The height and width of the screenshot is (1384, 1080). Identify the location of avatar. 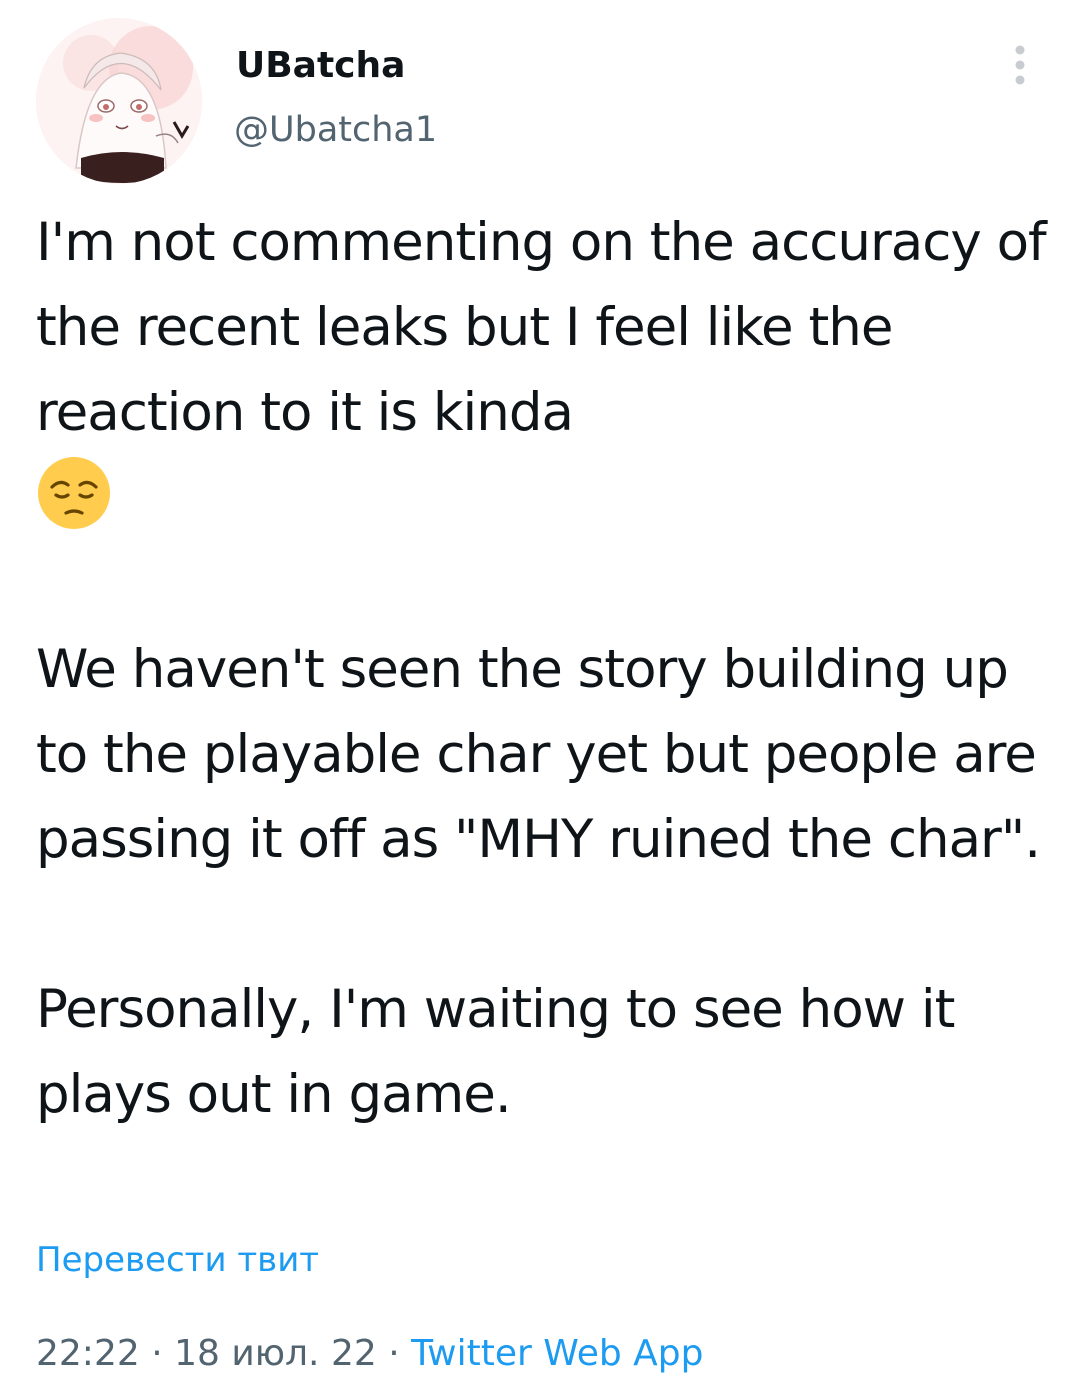
(119, 101).